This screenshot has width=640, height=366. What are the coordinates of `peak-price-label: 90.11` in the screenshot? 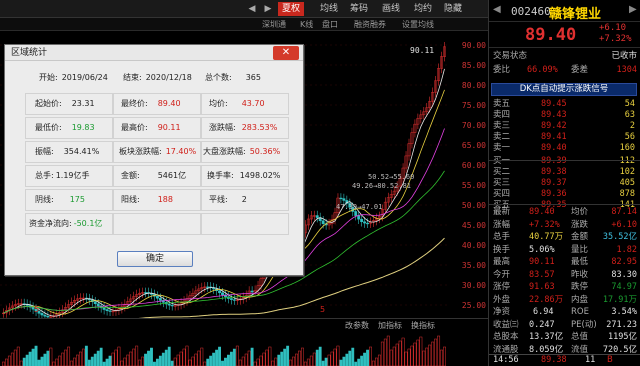 It's located at (422, 50).